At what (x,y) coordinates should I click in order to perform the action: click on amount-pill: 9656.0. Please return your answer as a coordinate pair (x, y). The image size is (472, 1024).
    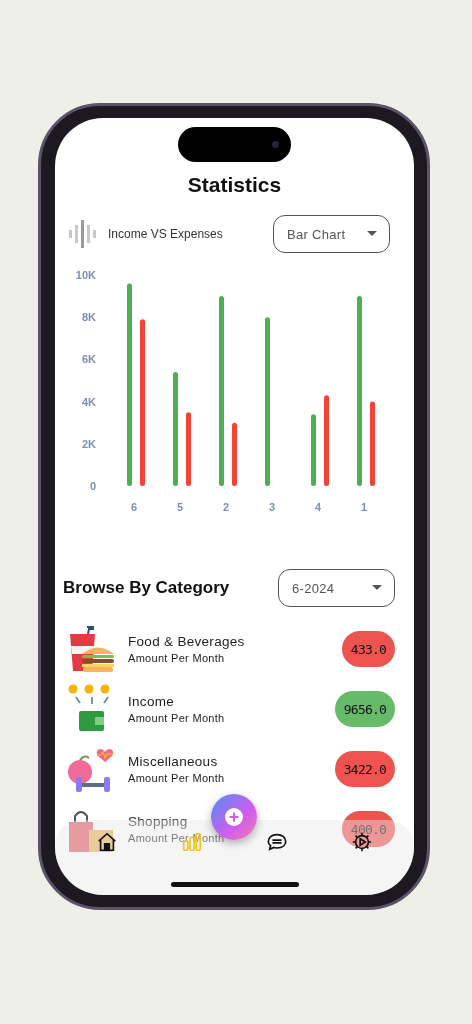
    Looking at the image, I should click on (364, 709).